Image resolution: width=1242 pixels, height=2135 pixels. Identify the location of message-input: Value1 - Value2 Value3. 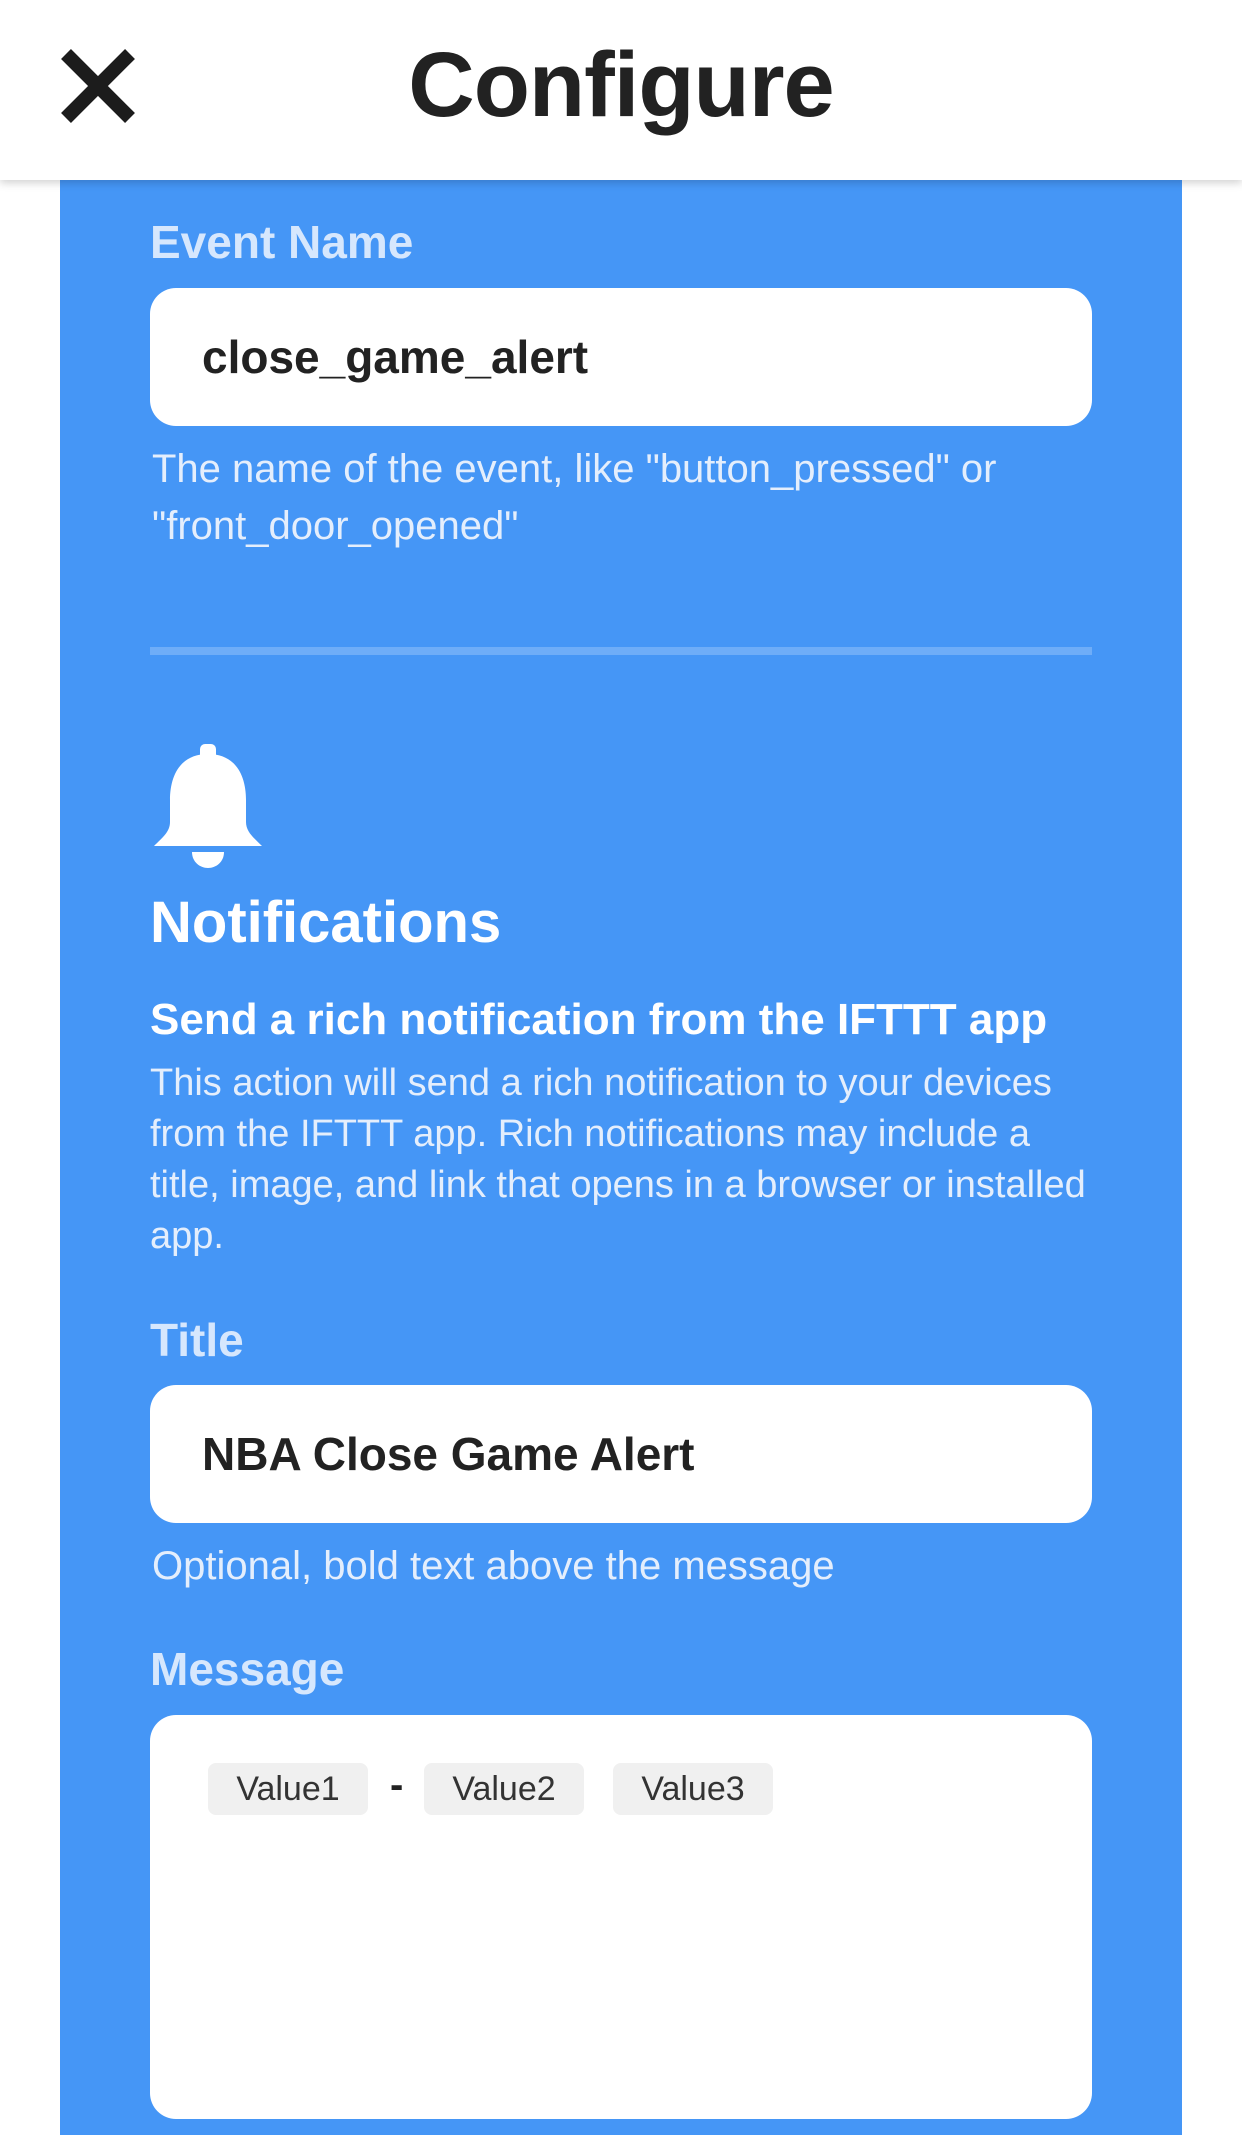
(621, 1917).